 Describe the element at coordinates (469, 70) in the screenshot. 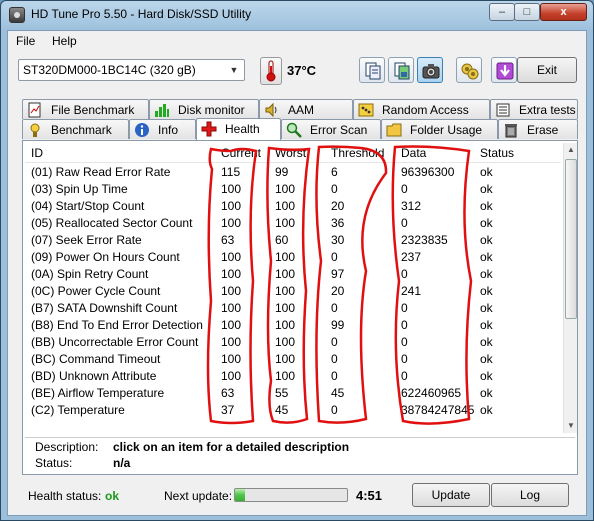

I see `options-button` at that location.